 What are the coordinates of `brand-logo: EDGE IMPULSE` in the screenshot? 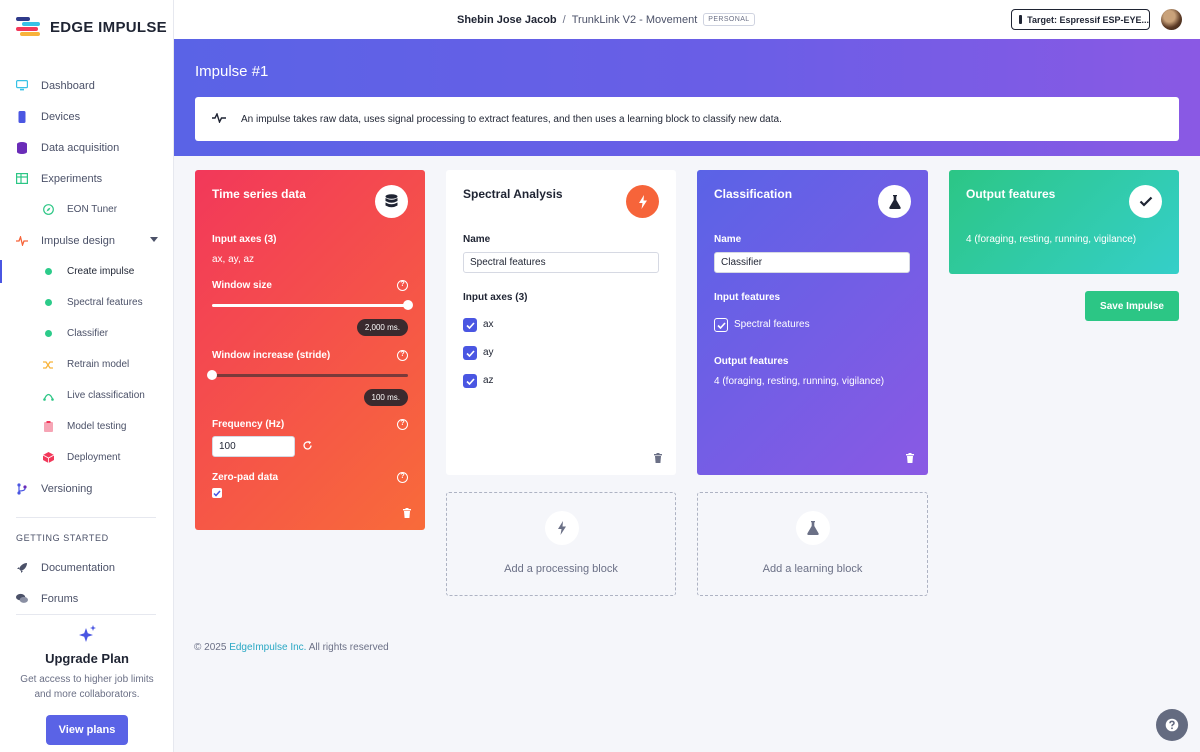 It's located at (91, 27).